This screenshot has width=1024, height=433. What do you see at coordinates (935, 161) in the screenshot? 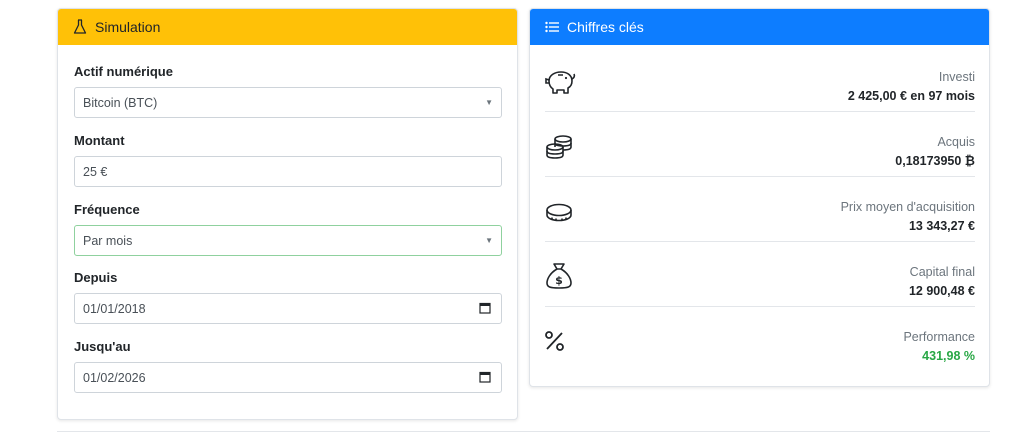
I see `kpi-acquired-value: 0,18173950 ₿` at bounding box center [935, 161].